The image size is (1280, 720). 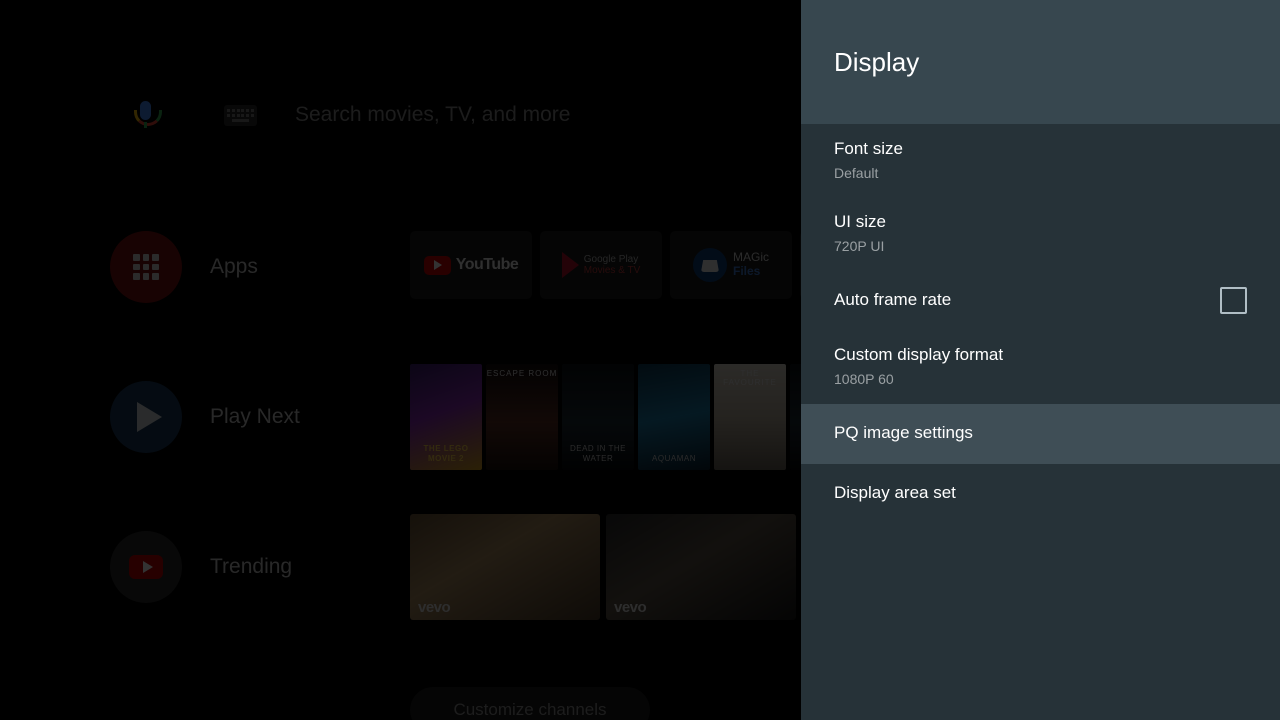 What do you see at coordinates (612, 270) in the screenshot?
I see `app-tile-label-line2: Movies & TV` at bounding box center [612, 270].